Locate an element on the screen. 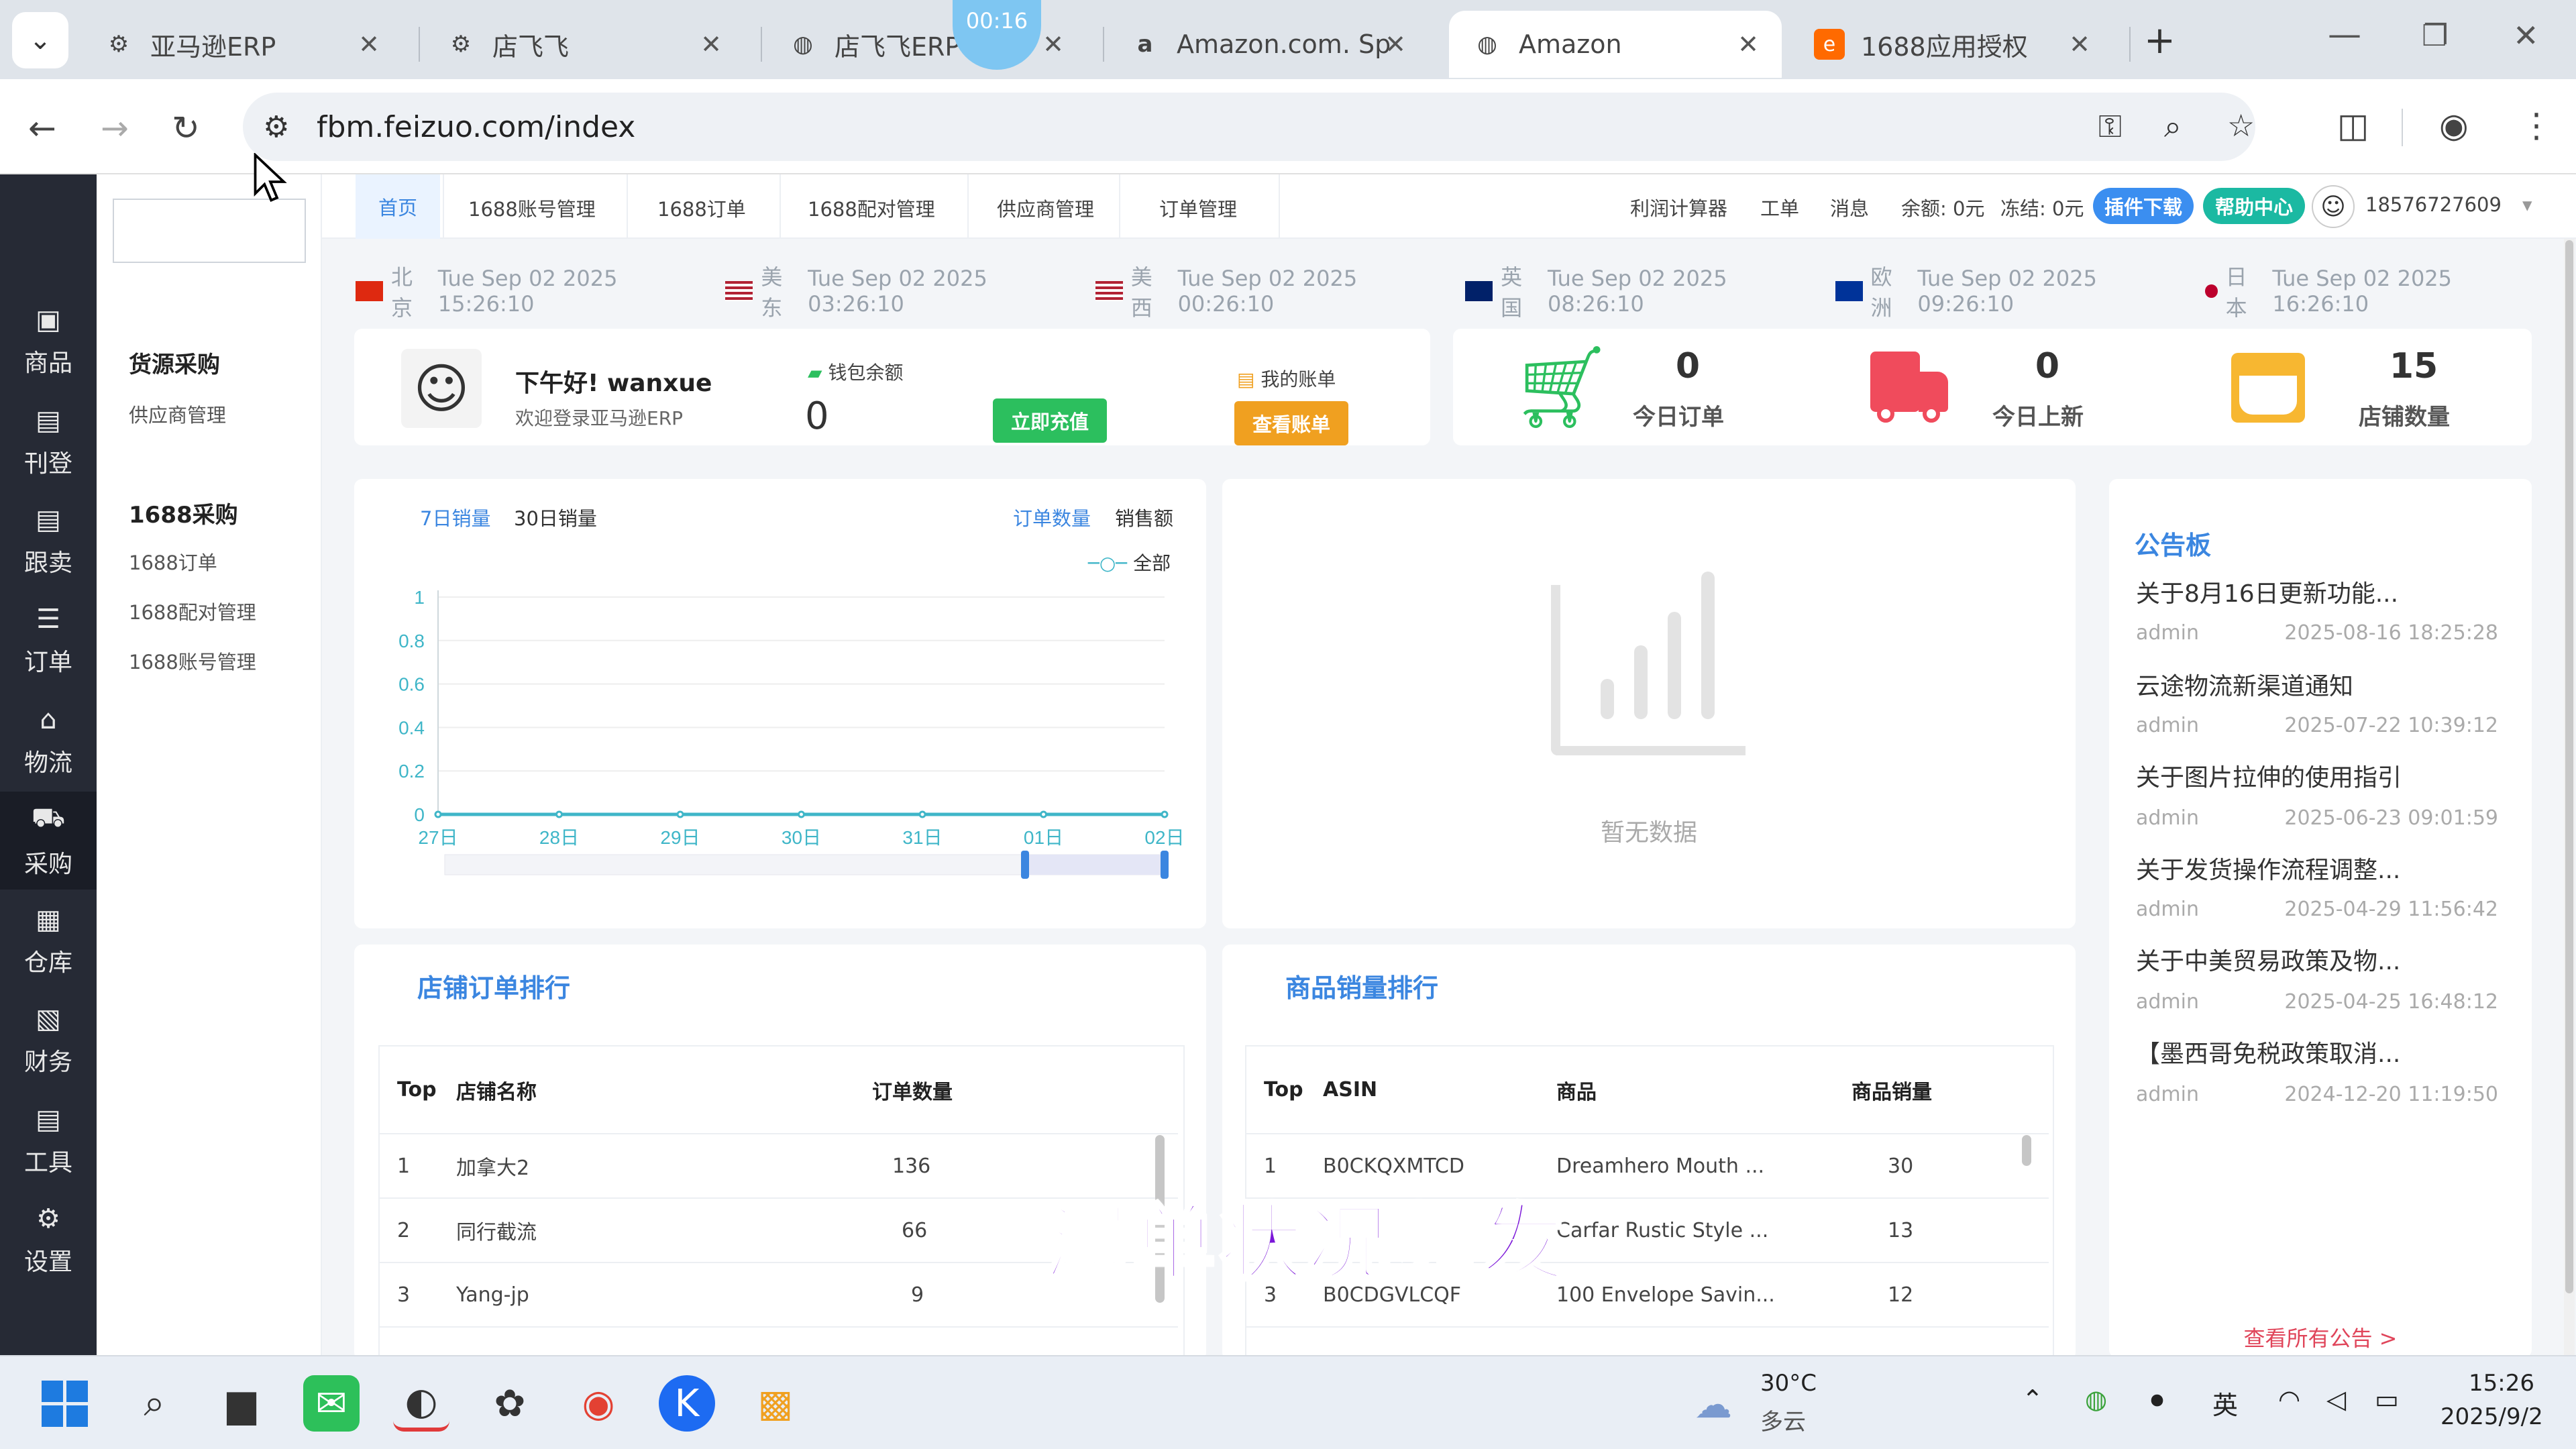 This screenshot has height=1449, width=2576. sidebar-item-tools: ▤ 工具 is located at coordinates (48, 1141).